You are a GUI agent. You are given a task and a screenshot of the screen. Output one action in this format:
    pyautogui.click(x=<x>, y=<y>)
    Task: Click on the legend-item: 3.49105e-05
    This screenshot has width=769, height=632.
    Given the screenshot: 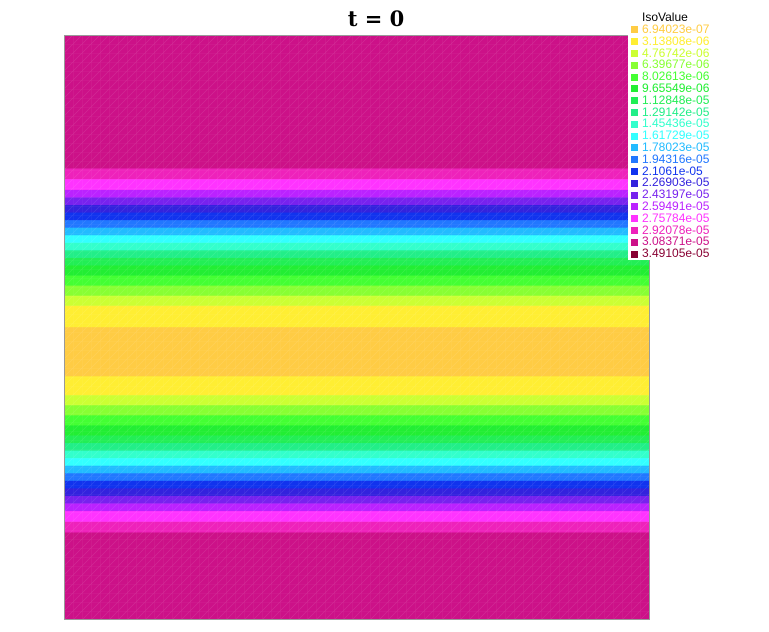 What is the action you would take?
    pyautogui.click(x=674, y=253)
    